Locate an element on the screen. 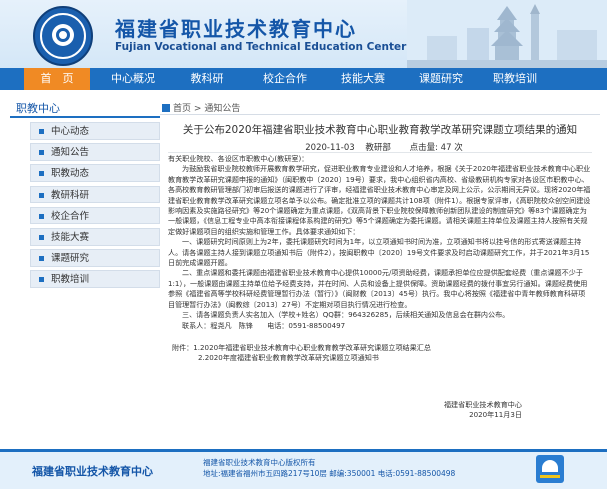 This screenshot has width=607, height=489. sidebar-item-label: 校企合作 is located at coordinates (70, 216).